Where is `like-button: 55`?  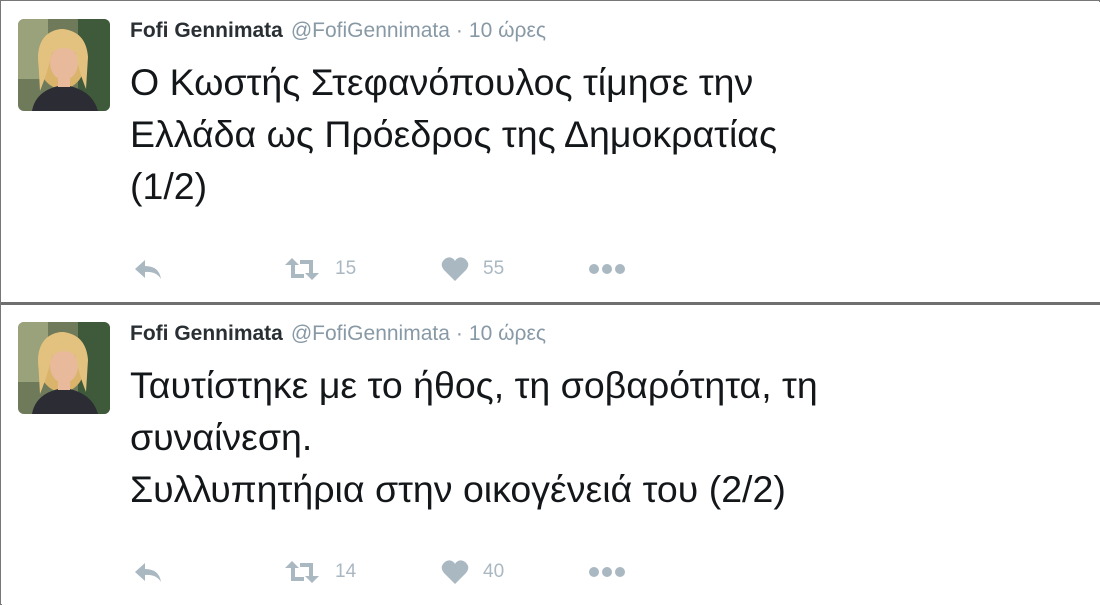
like-button: 55 is located at coordinates (472, 269).